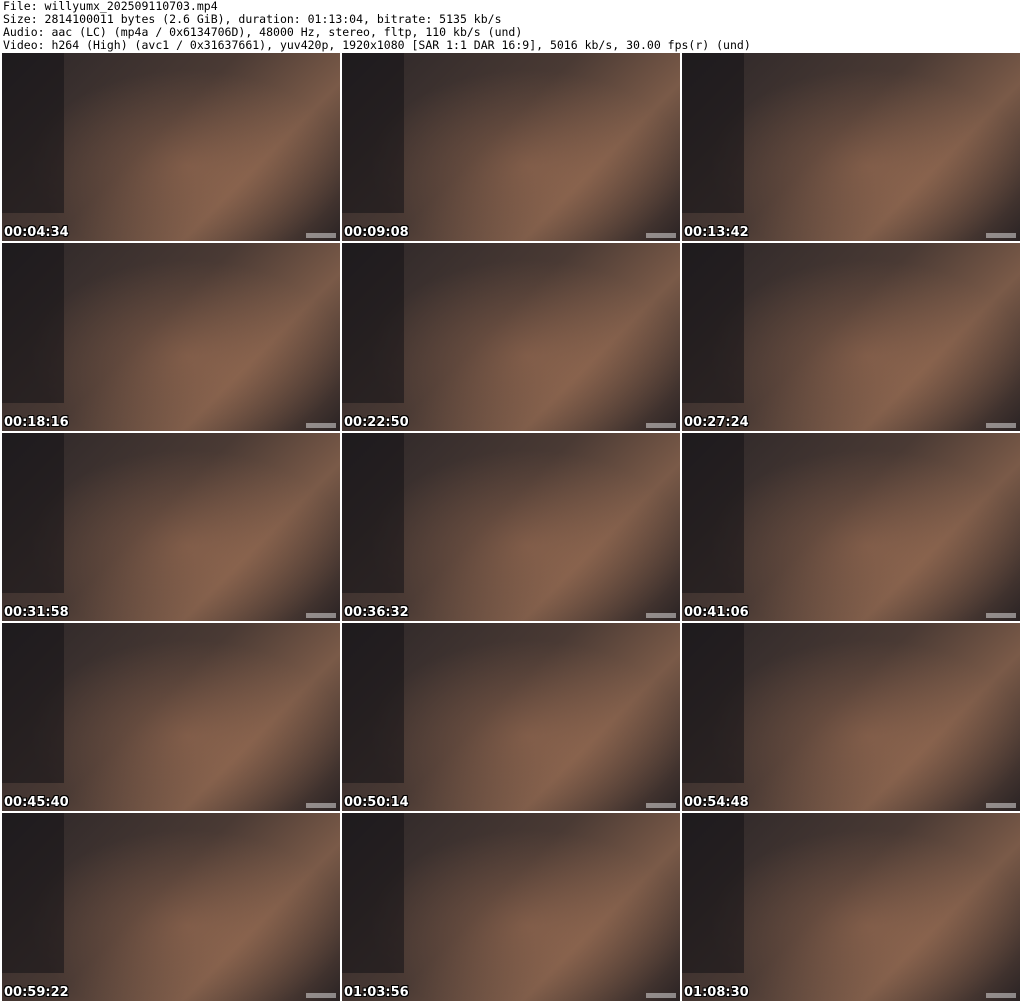 The width and height of the screenshot is (1024, 1003). Describe the element at coordinates (716, 802) in the screenshot. I see `timestamp-label: 00:54:48` at that location.